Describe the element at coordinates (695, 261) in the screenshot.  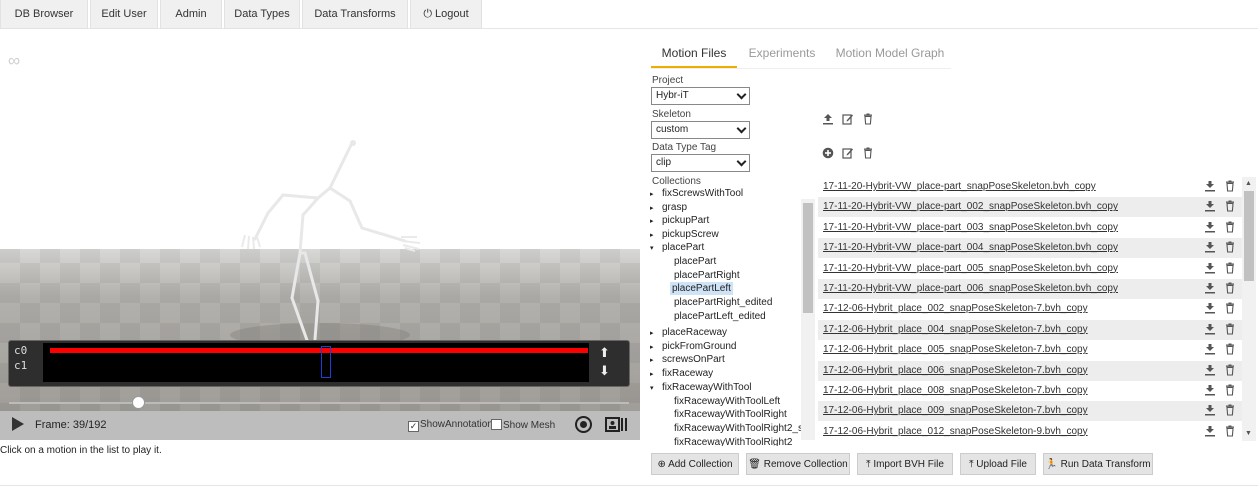
I see `tree-node: placePart` at that location.